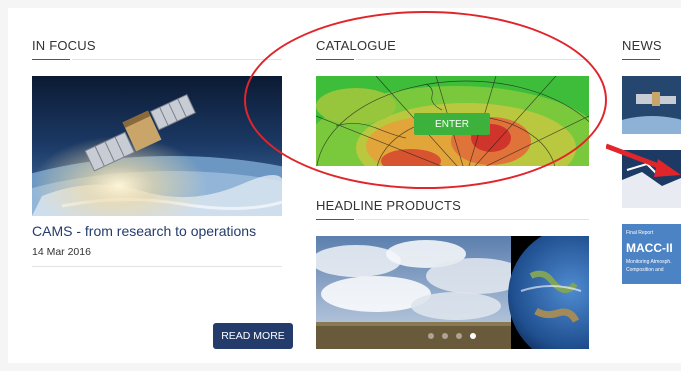 Image resolution: width=681 pixels, height=371 pixels. What do you see at coordinates (253, 336) in the screenshot?
I see `read-more-button: READ MORE` at bounding box center [253, 336].